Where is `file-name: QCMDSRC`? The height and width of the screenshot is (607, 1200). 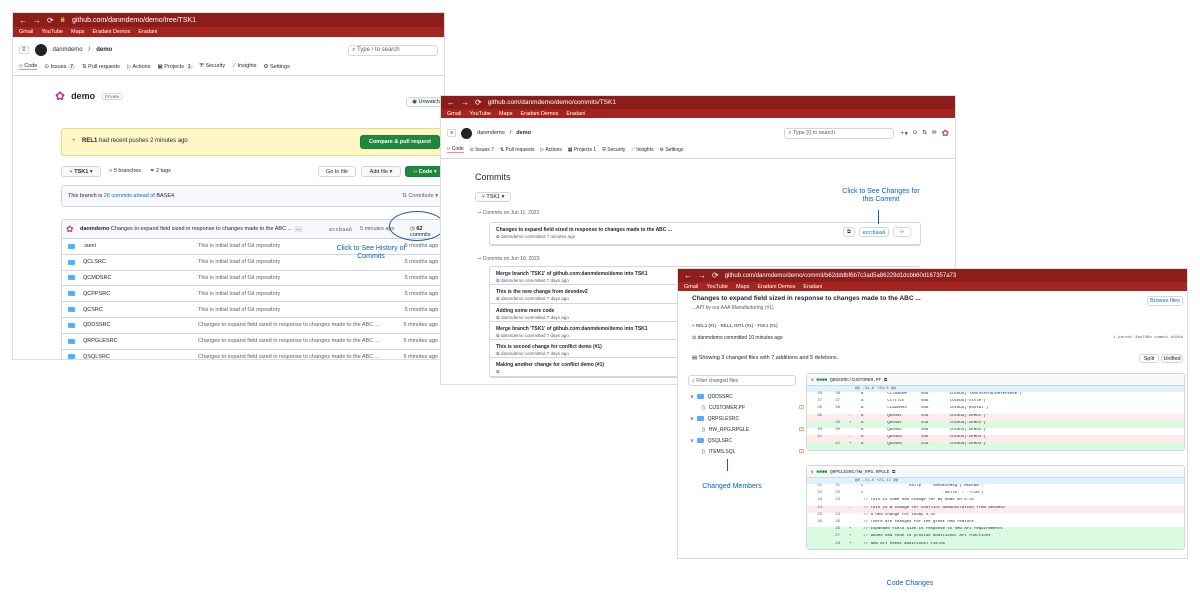
file-name: QCMDSRC is located at coordinates (140, 278).